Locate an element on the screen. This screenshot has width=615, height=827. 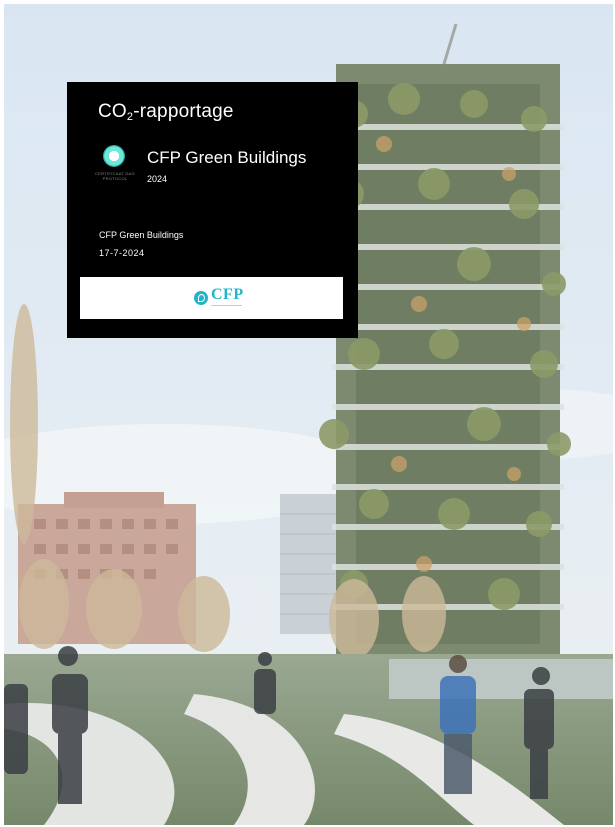
brand-logo-strip: CFP is located at coordinates (211, 298).